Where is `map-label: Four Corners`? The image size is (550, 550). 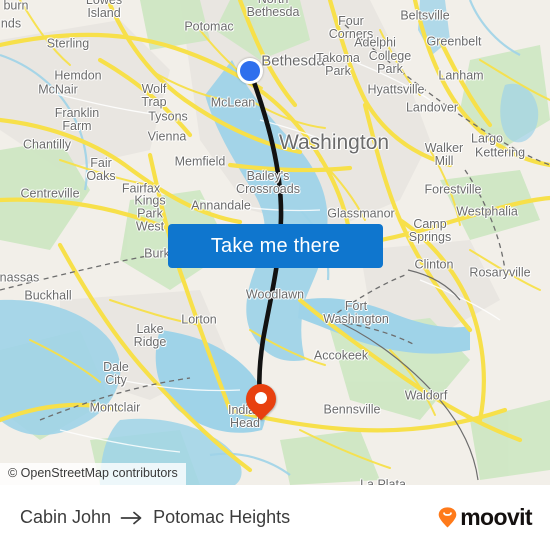 map-label: Four Corners is located at coordinates (351, 27).